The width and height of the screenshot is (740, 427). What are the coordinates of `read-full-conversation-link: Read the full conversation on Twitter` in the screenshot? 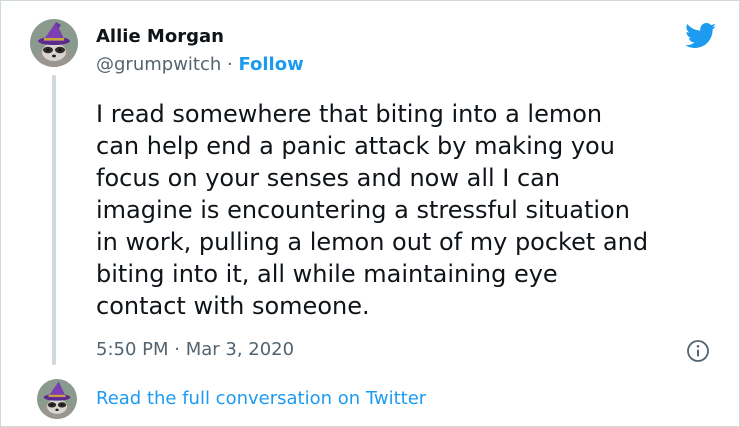 It's located at (261, 398).